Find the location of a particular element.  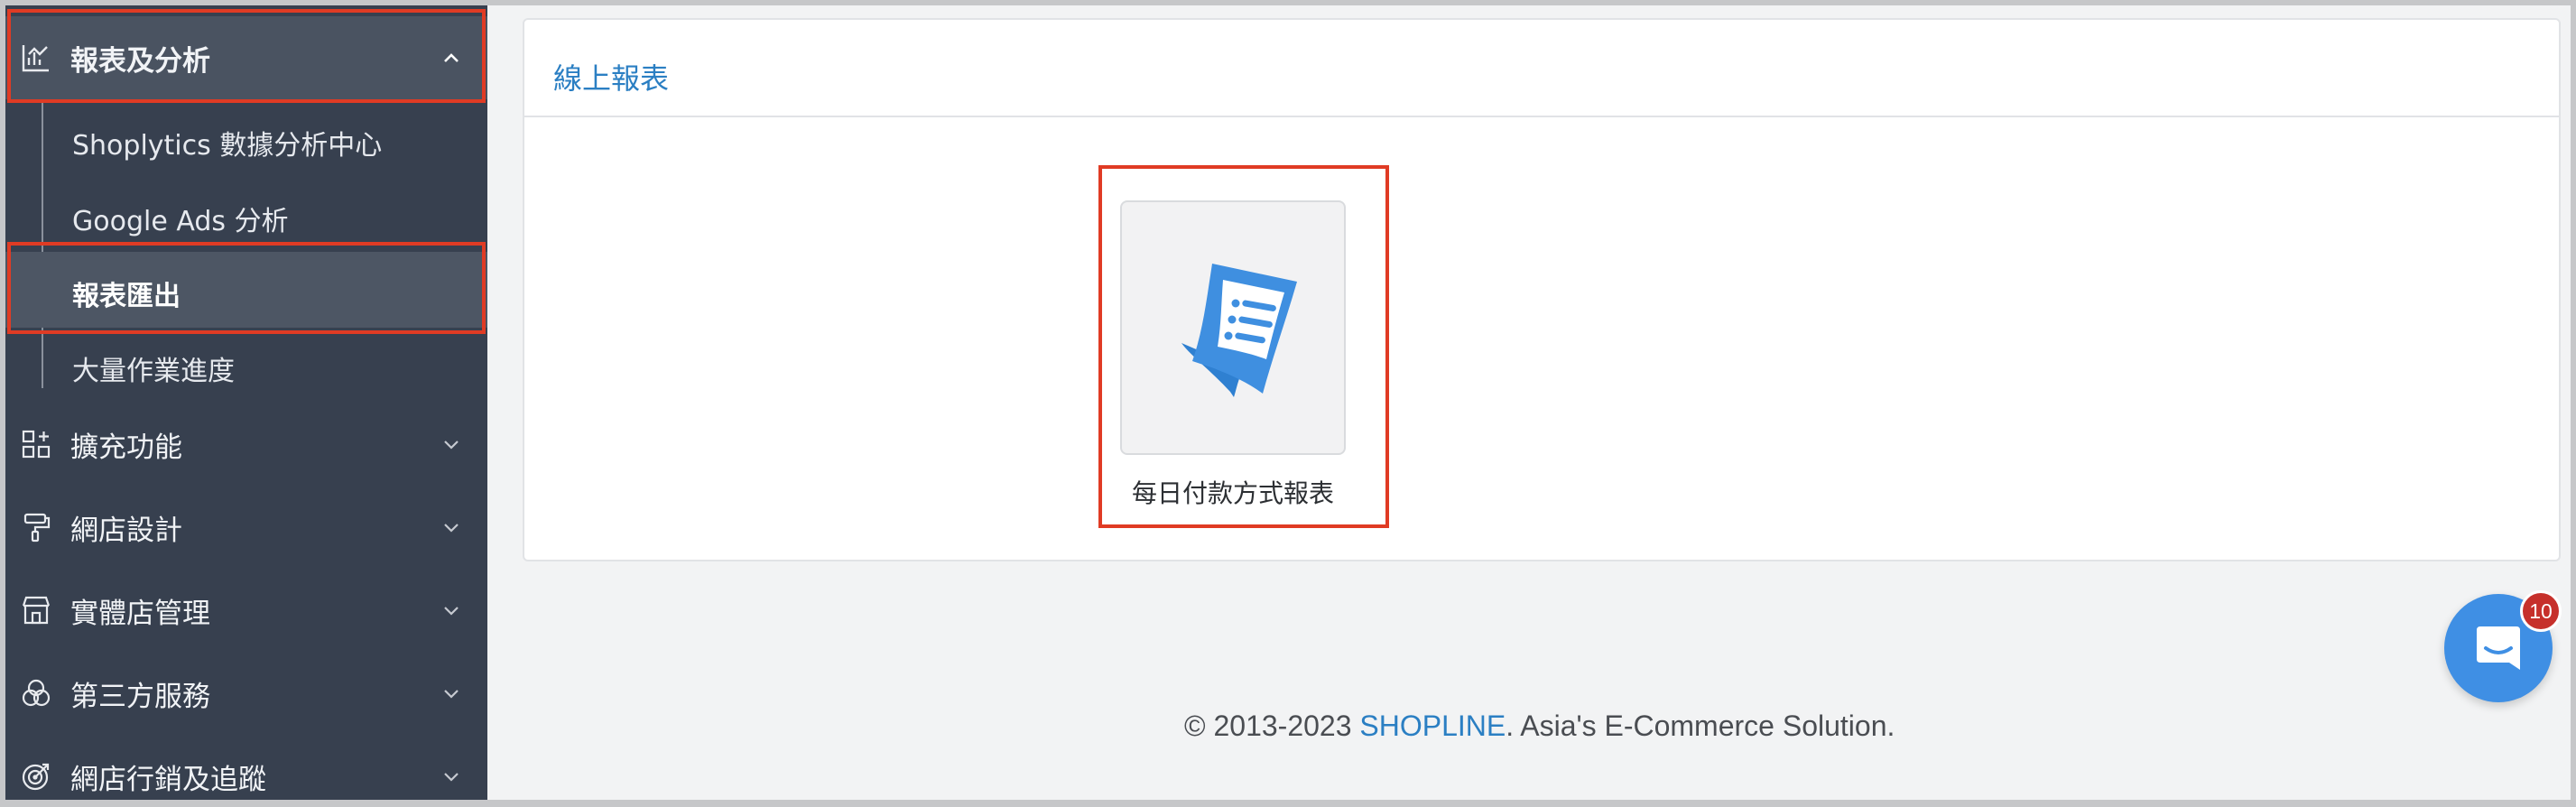

paint-roller-icon is located at coordinates (37, 528).